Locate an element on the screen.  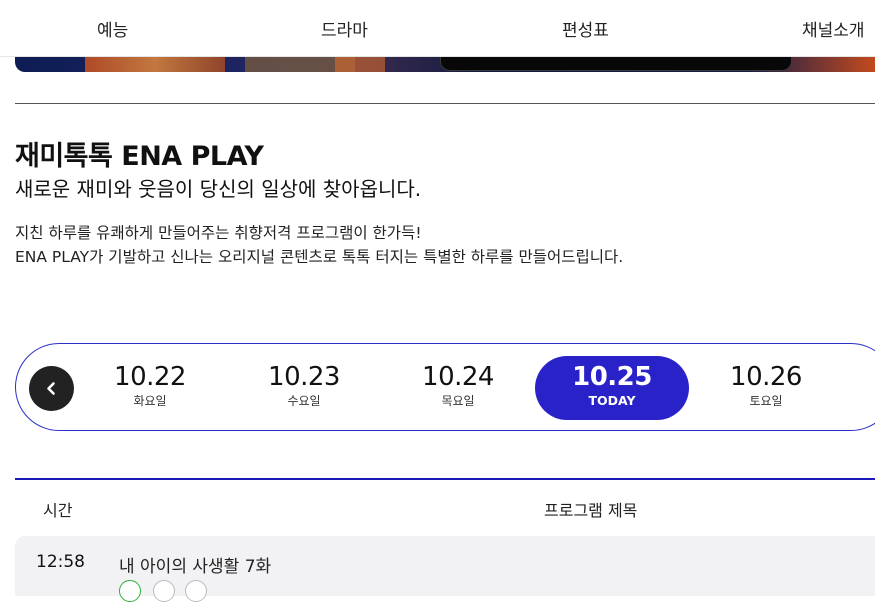
date-item: 10.24 목요일 is located at coordinates (458, 388).